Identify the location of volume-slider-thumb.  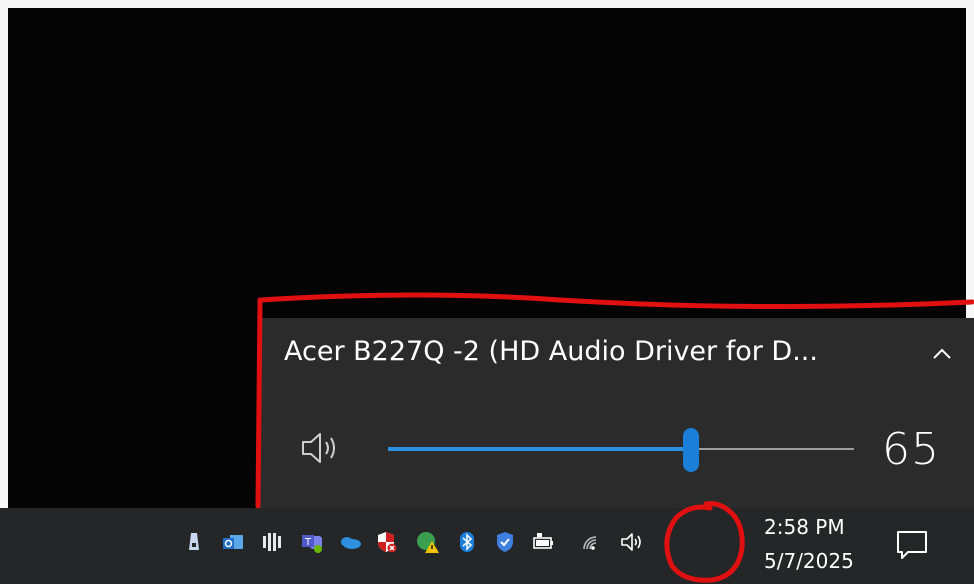
(691, 450).